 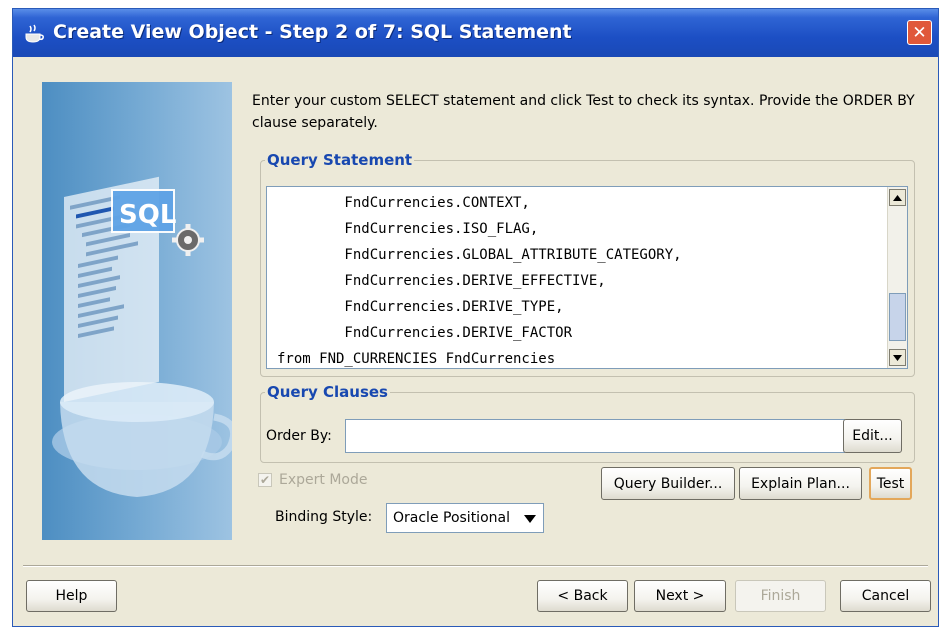 I want to click on sql-caption: SQL, so click(x=147, y=215).